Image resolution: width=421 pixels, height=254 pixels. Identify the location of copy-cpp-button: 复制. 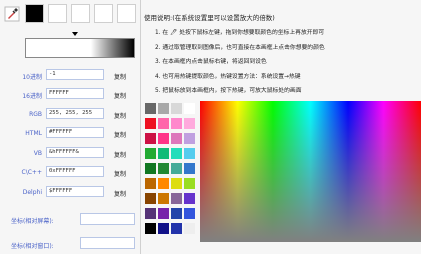
(120, 173).